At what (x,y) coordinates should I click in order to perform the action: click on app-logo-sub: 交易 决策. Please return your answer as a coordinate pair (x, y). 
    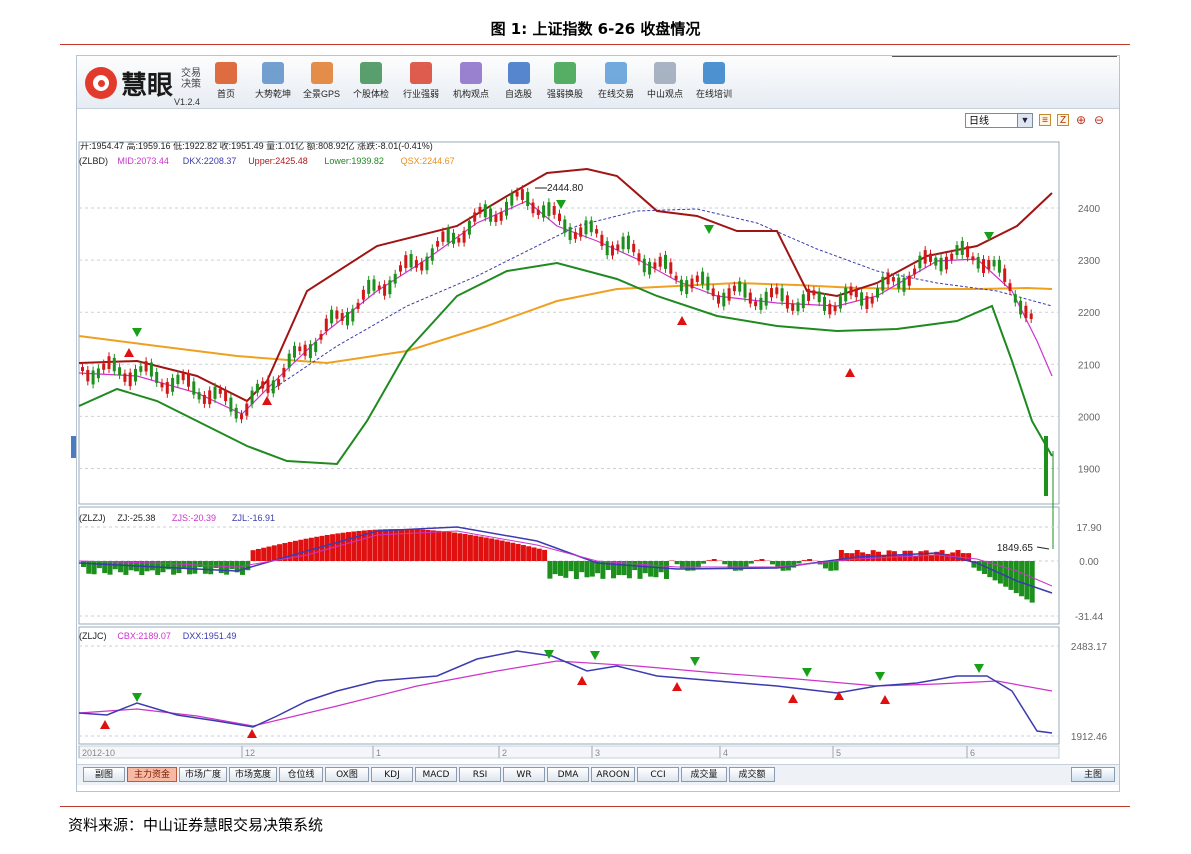
    Looking at the image, I should click on (191, 79).